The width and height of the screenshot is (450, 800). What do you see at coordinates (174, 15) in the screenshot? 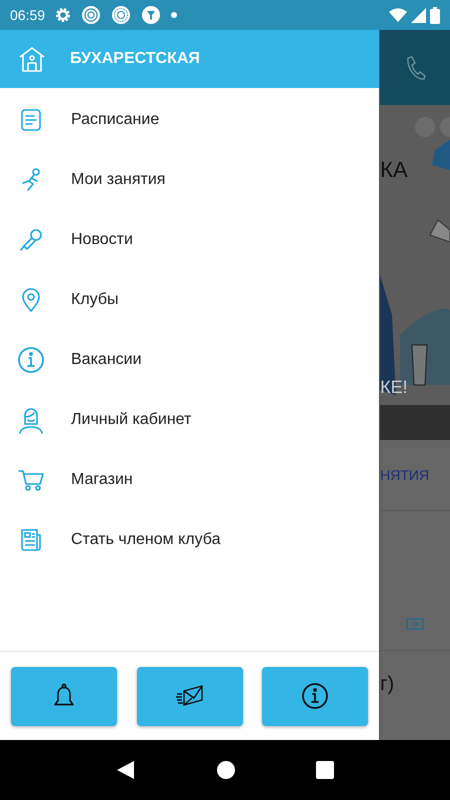
I see `dot-icon` at bounding box center [174, 15].